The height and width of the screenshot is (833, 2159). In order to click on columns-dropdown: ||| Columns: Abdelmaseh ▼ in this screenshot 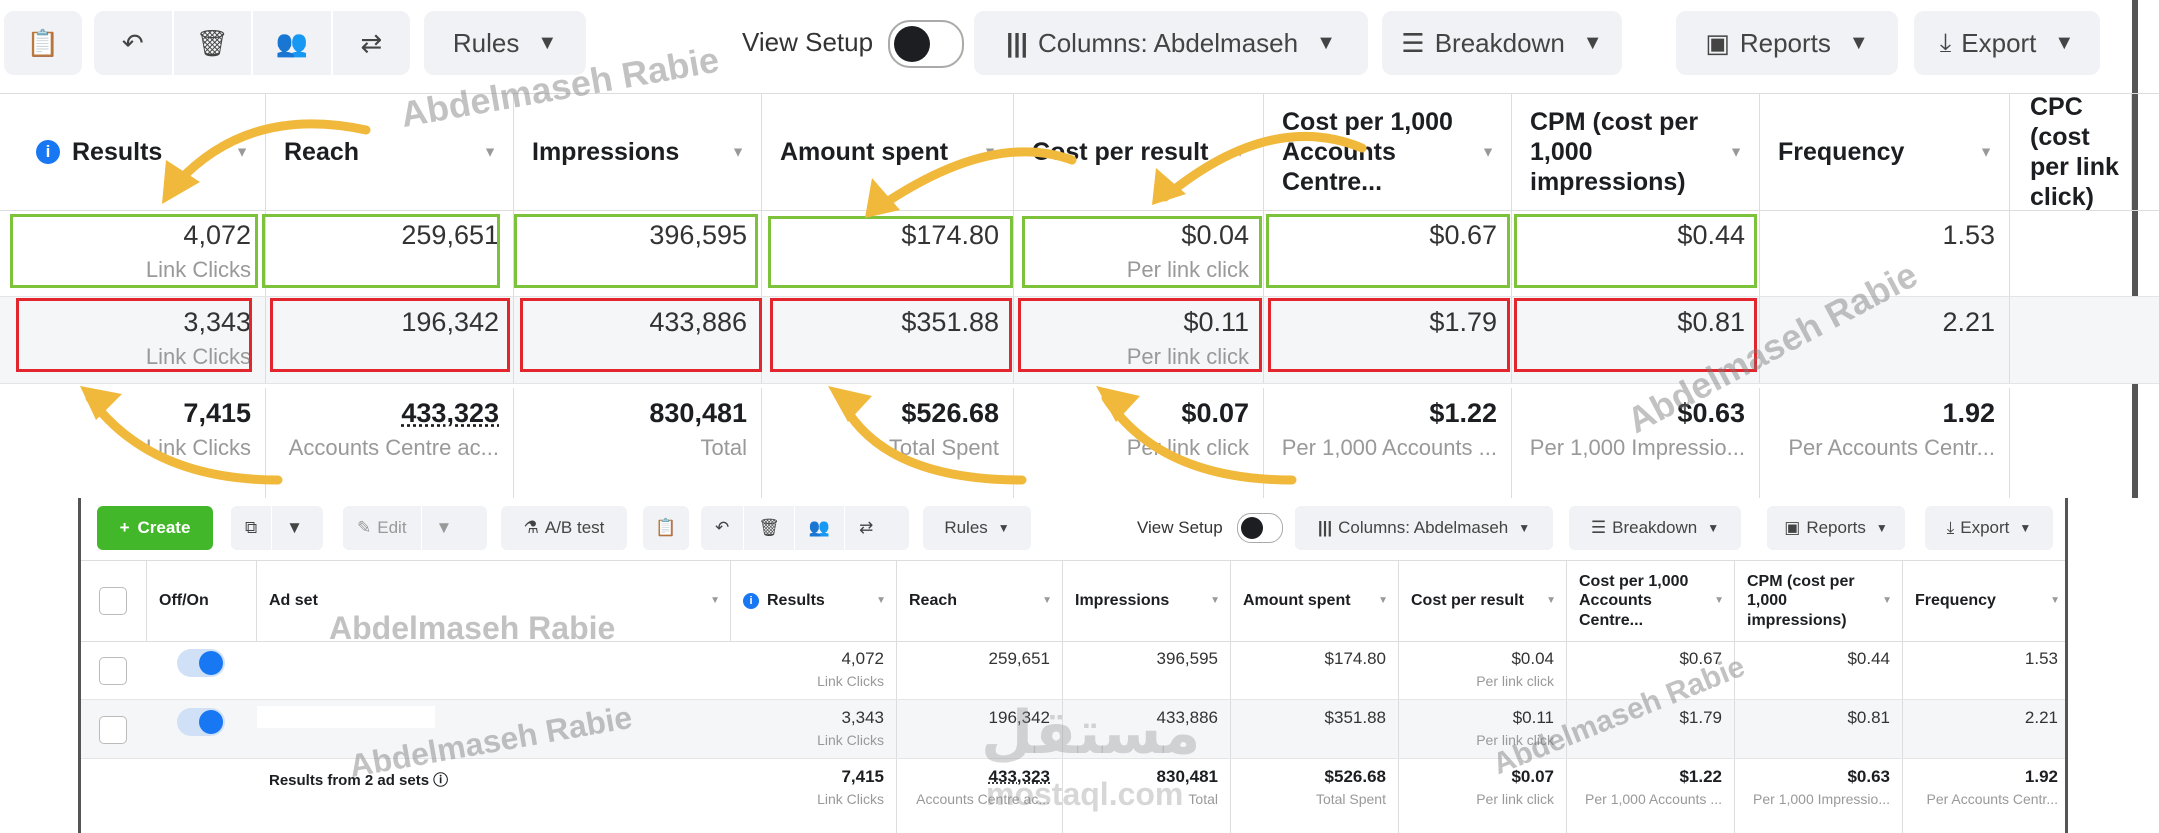, I will do `click(1424, 528)`.